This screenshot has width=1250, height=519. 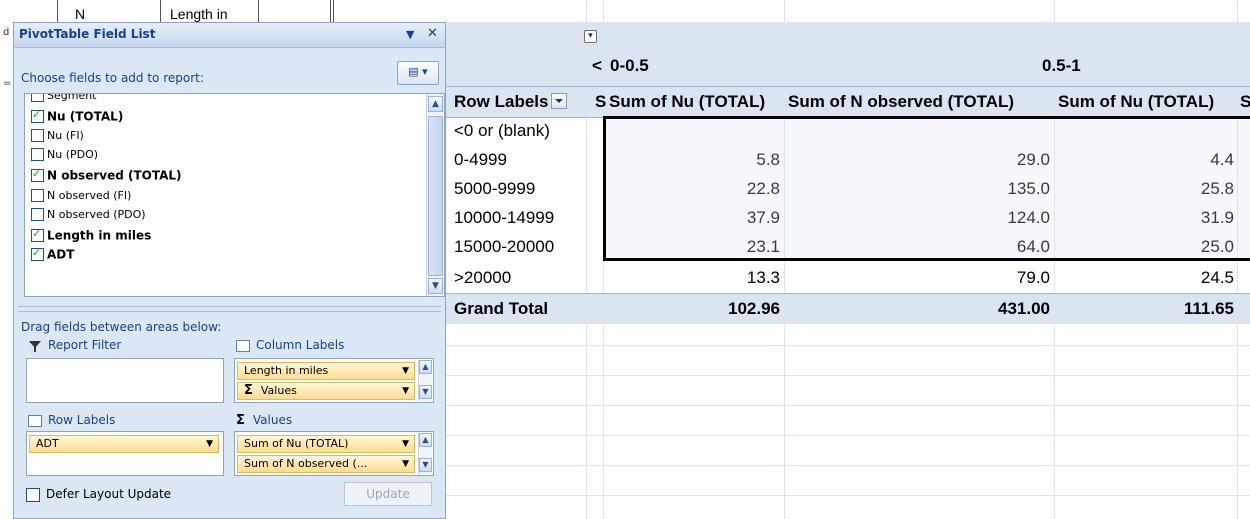 What do you see at coordinates (501, 308) in the screenshot?
I see `grand-total-label: Grand Total` at bounding box center [501, 308].